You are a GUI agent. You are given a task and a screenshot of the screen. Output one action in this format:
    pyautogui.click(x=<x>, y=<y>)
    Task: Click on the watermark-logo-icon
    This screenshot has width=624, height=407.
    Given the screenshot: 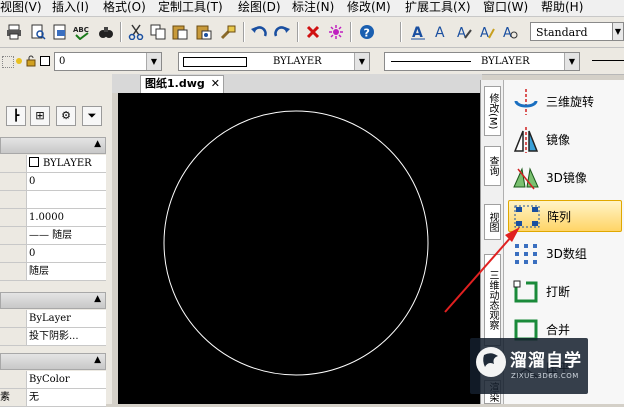 What is the action you would take?
    pyautogui.click(x=491, y=362)
    